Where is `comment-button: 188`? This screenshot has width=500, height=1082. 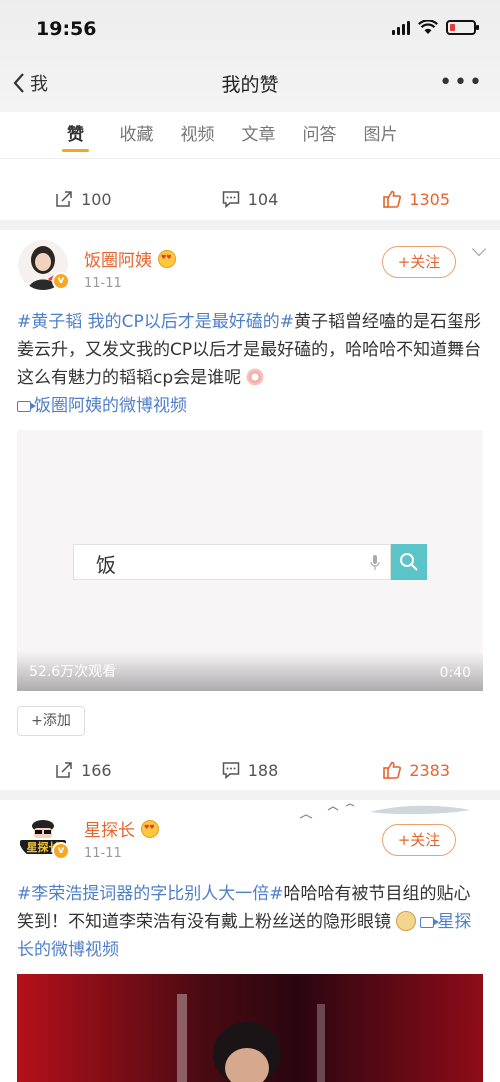
comment-button: 188 is located at coordinates (250, 770).